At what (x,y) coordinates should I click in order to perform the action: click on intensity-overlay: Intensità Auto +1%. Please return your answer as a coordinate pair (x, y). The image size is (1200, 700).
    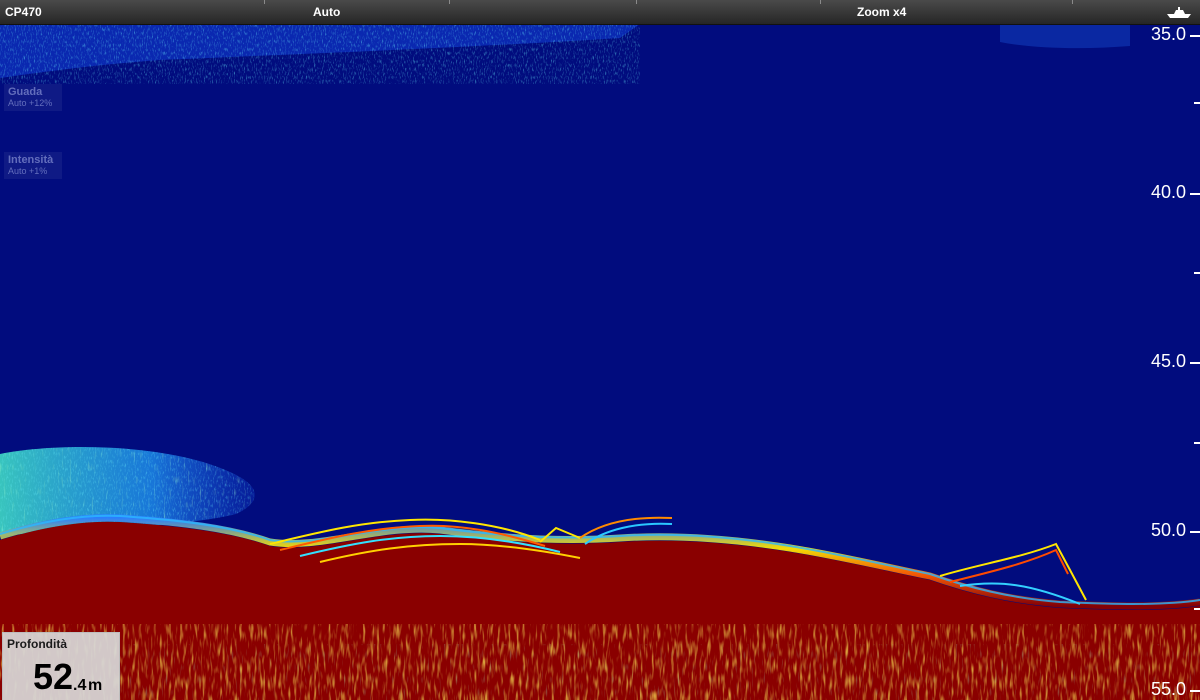
    Looking at the image, I should click on (33, 165).